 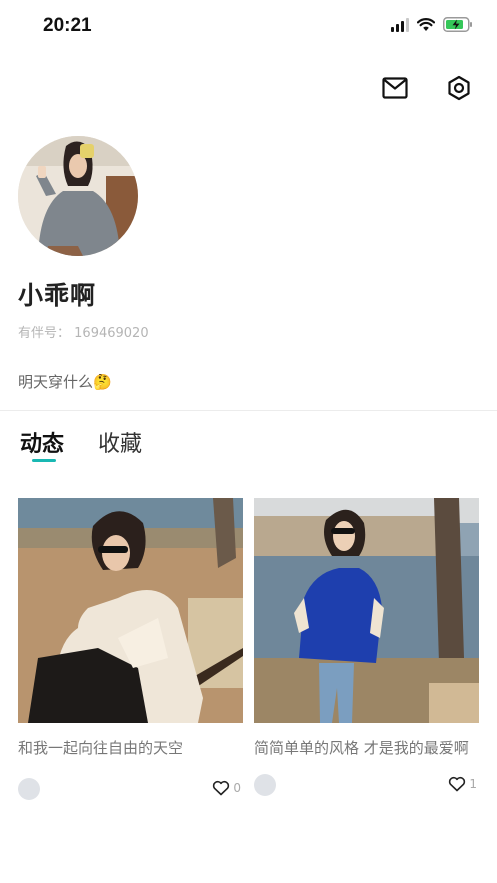 I want to click on divider, so click(x=248, y=410).